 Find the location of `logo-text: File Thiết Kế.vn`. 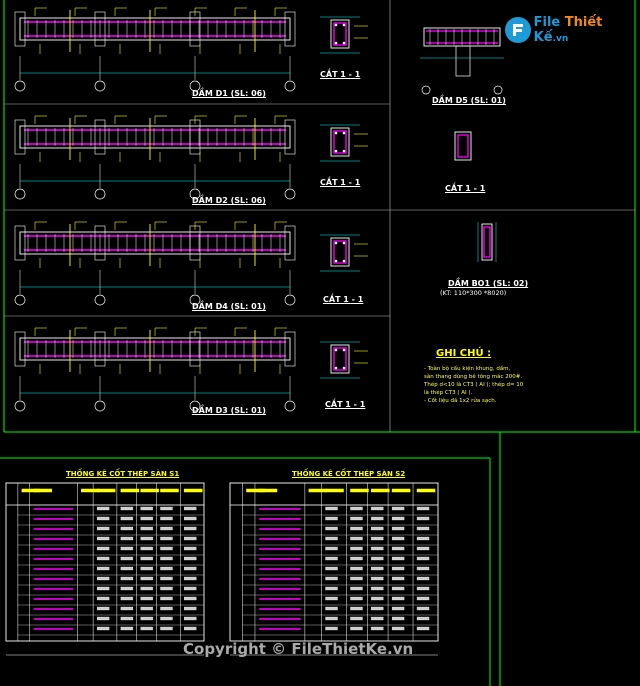

logo-text: File Thiết Kế.vn is located at coordinates (568, 30).